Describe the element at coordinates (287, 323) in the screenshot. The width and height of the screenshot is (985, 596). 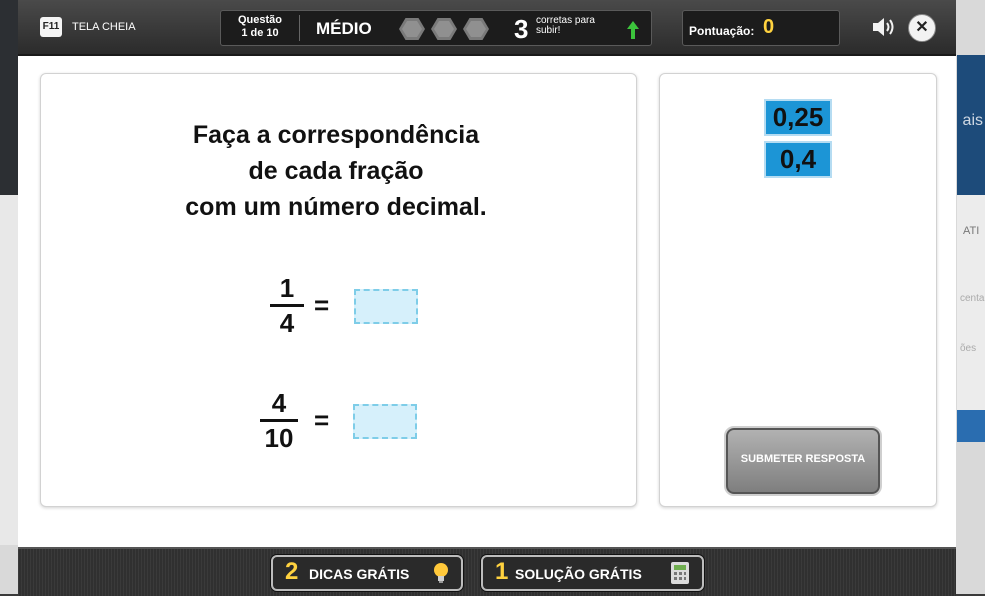
I see `fraction-denominator: 4` at that location.